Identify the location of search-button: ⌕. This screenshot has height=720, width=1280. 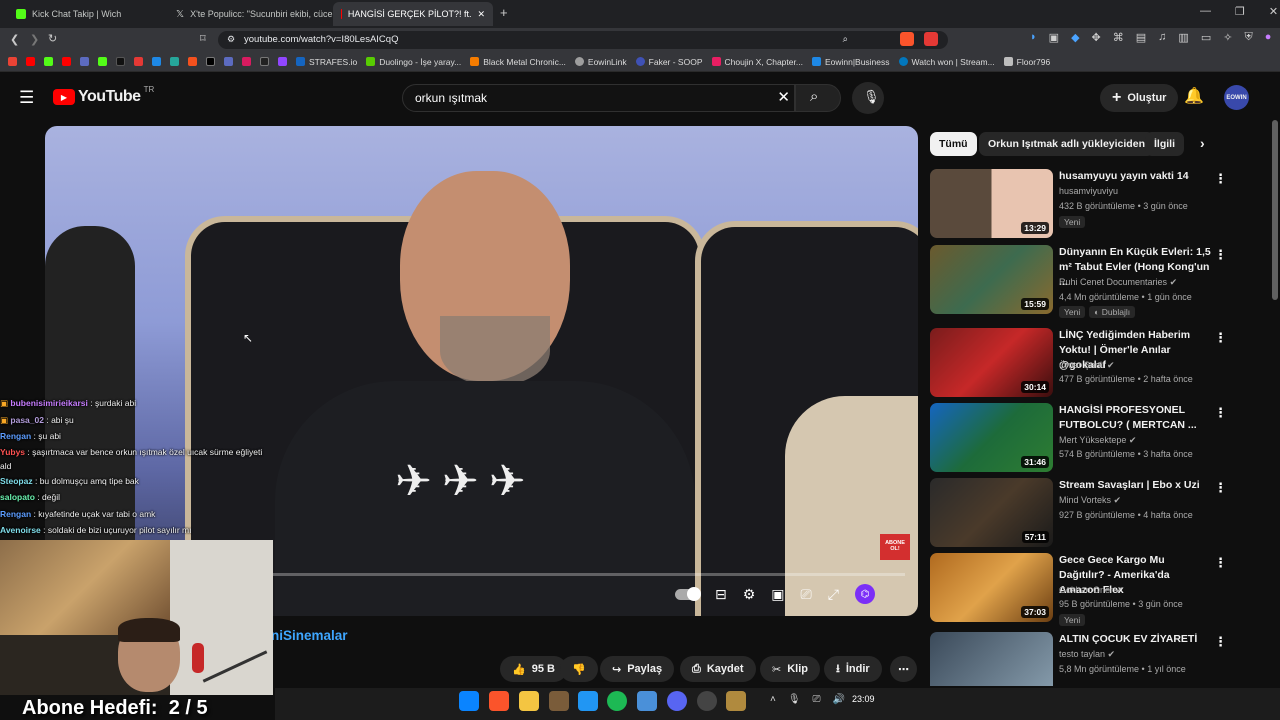
(818, 98).